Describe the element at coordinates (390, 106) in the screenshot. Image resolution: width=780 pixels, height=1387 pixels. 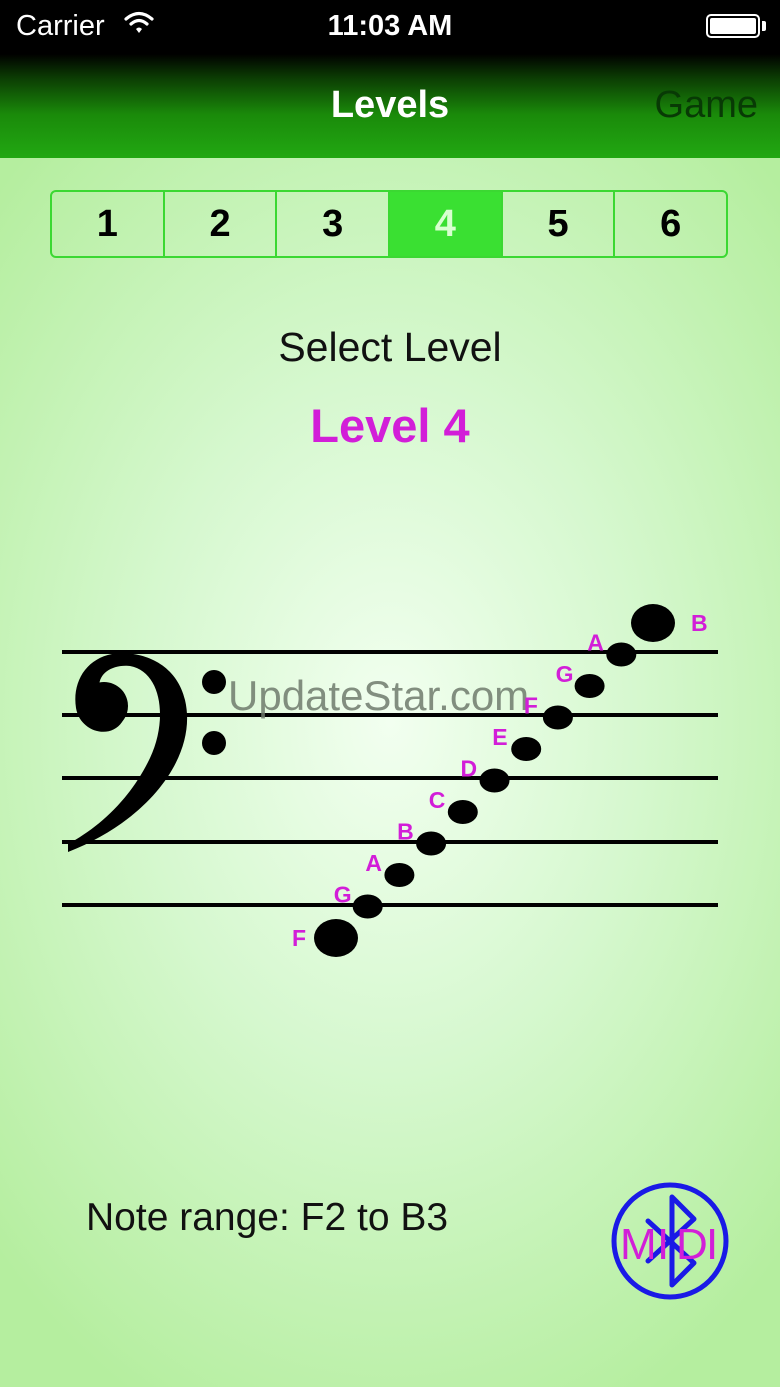
I see `navigation-bar: Levels Game` at that location.